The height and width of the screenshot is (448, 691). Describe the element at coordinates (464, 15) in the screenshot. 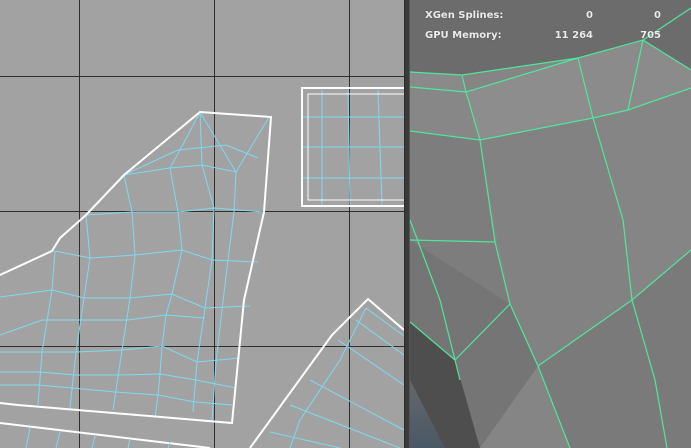

I see `hud-label: XGen Splines:` at that location.